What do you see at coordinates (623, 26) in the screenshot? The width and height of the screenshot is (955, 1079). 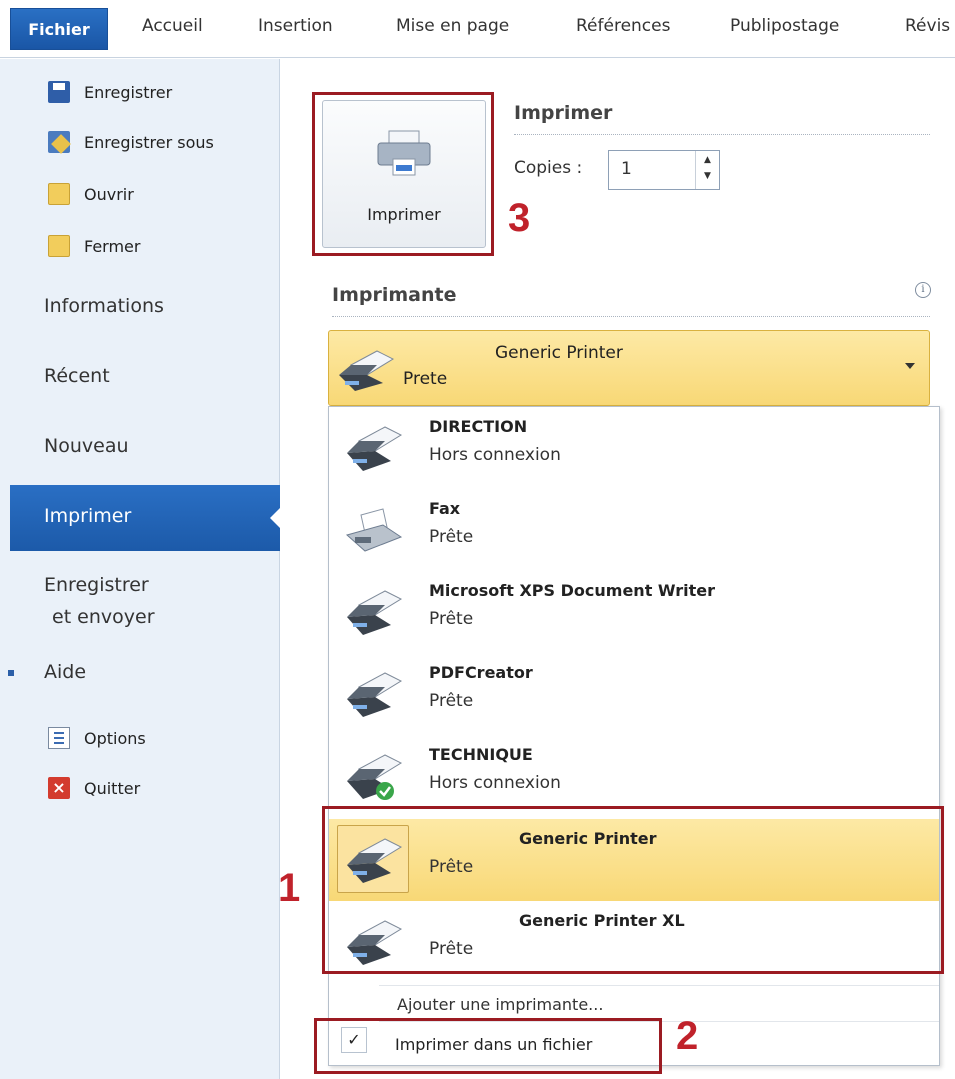 I see `tab-references: Références` at bounding box center [623, 26].